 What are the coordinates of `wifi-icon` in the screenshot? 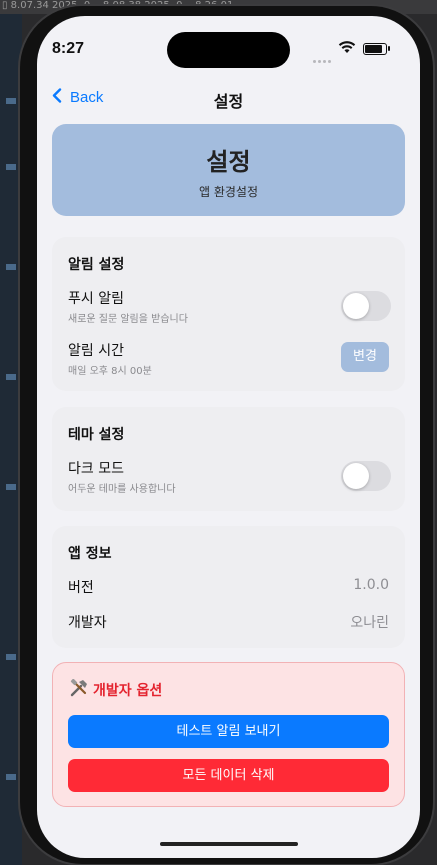 It's located at (347, 49).